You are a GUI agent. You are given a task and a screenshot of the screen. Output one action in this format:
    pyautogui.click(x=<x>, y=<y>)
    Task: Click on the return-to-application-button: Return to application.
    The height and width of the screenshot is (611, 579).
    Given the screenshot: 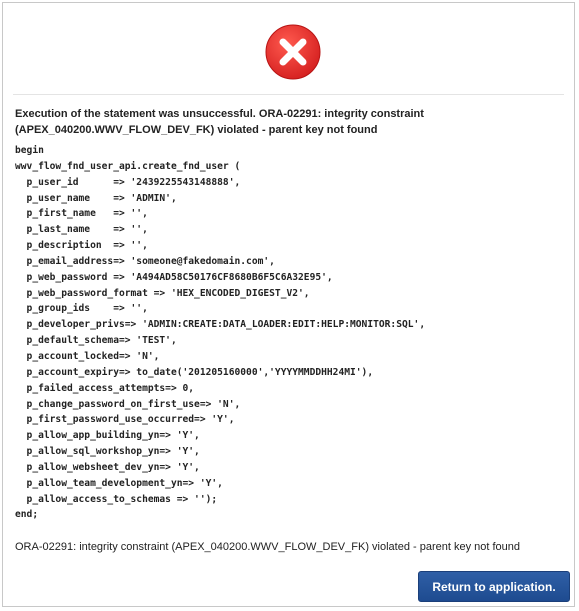 What is the action you would take?
    pyautogui.click(x=494, y=586)
    